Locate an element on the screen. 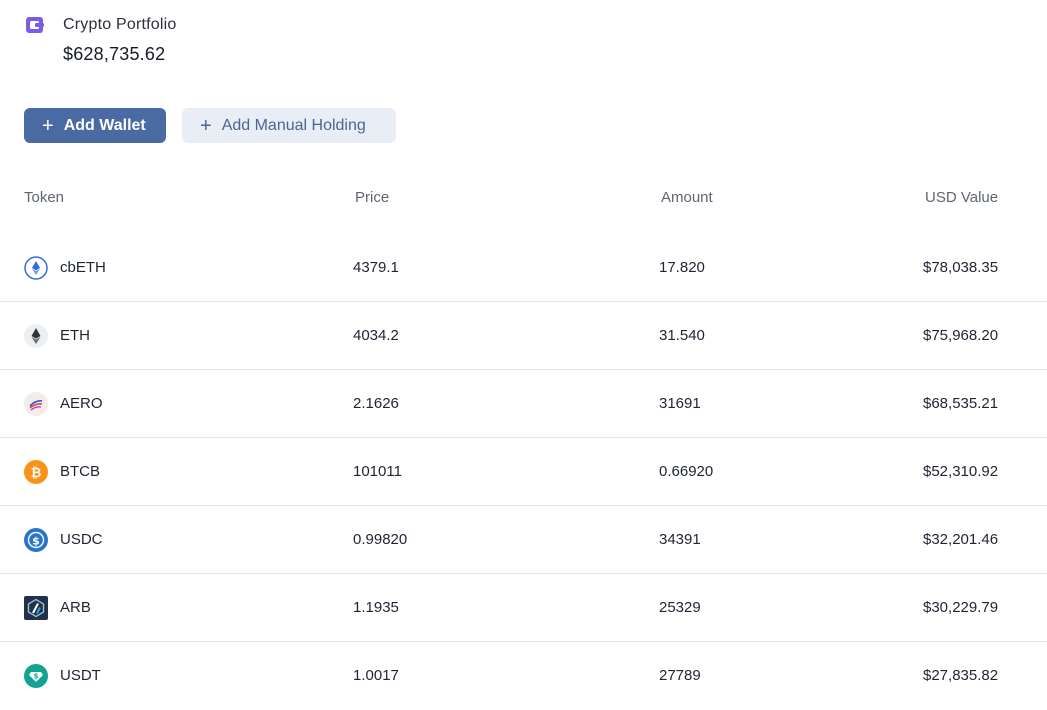  cbeth-icon is located at coordinates (36, 267).